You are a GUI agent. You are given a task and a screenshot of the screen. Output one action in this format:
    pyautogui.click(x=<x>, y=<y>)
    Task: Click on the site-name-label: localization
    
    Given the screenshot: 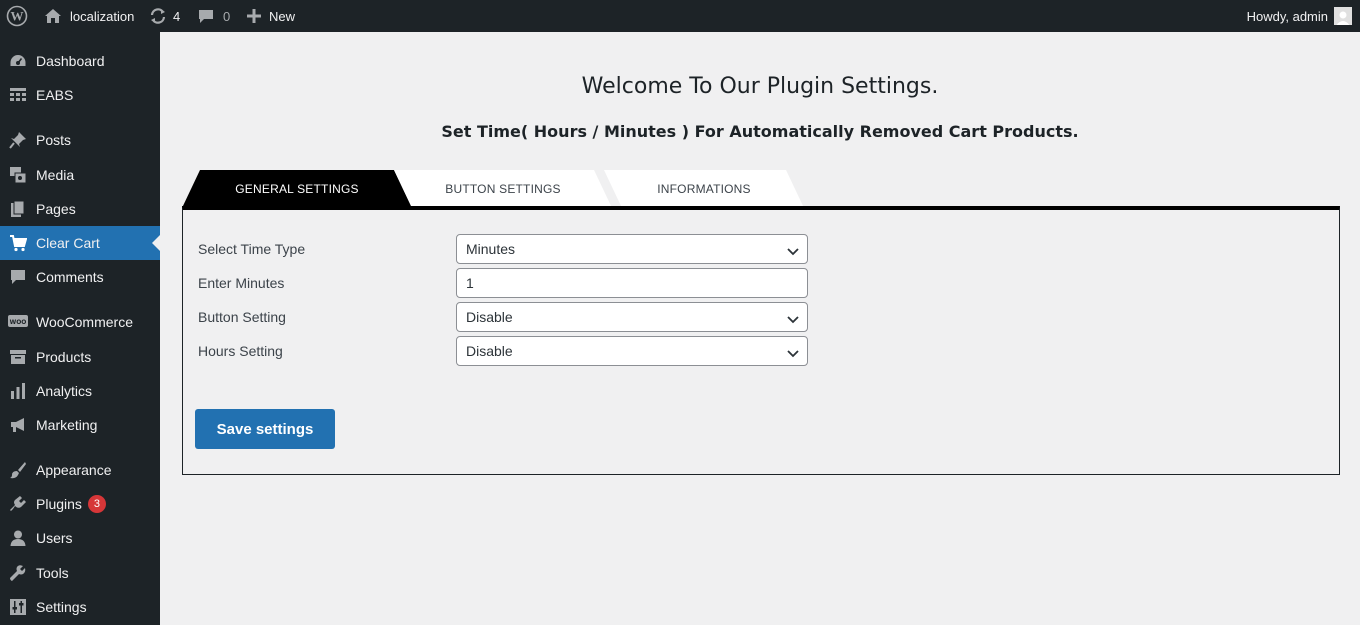 What is the action you would take?
    pyautogui.click(x=102, y=16)
    